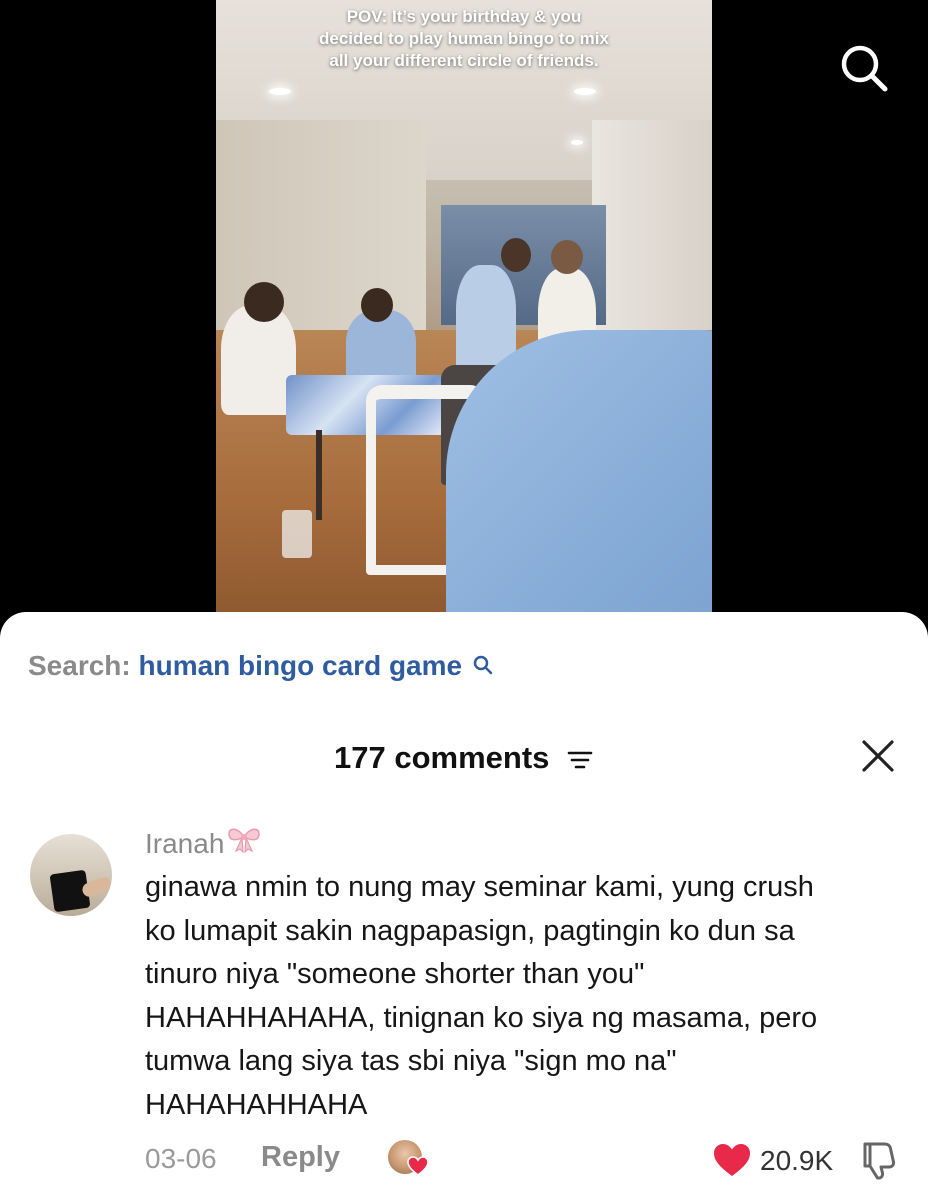 Image resolution: width=928 pixels, height=1200 pixels. What do you see at coordinates (301, 665) in the screenshot?
I see `search-suggestion-term: human bingo card game` at bounding box center [301, 665].